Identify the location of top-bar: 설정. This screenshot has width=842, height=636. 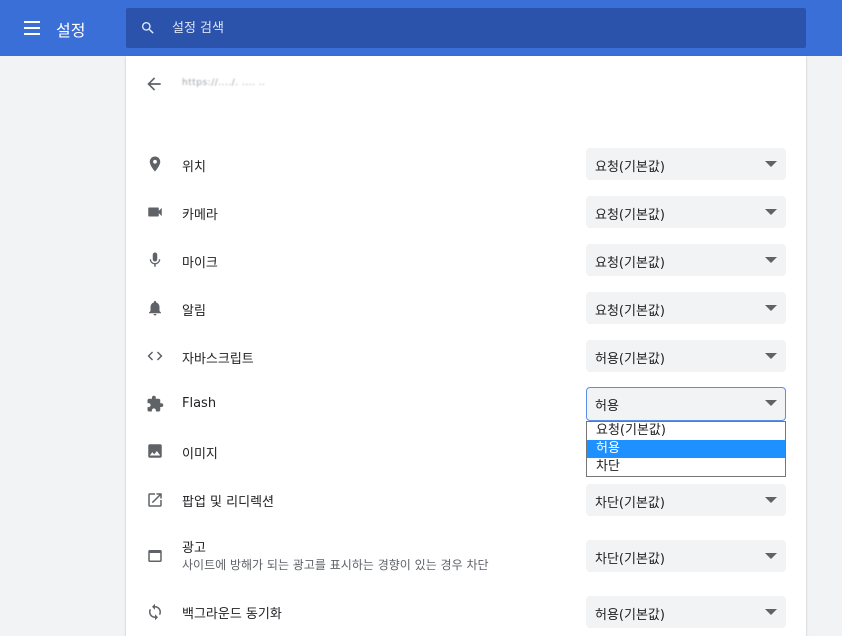
(421, 28).